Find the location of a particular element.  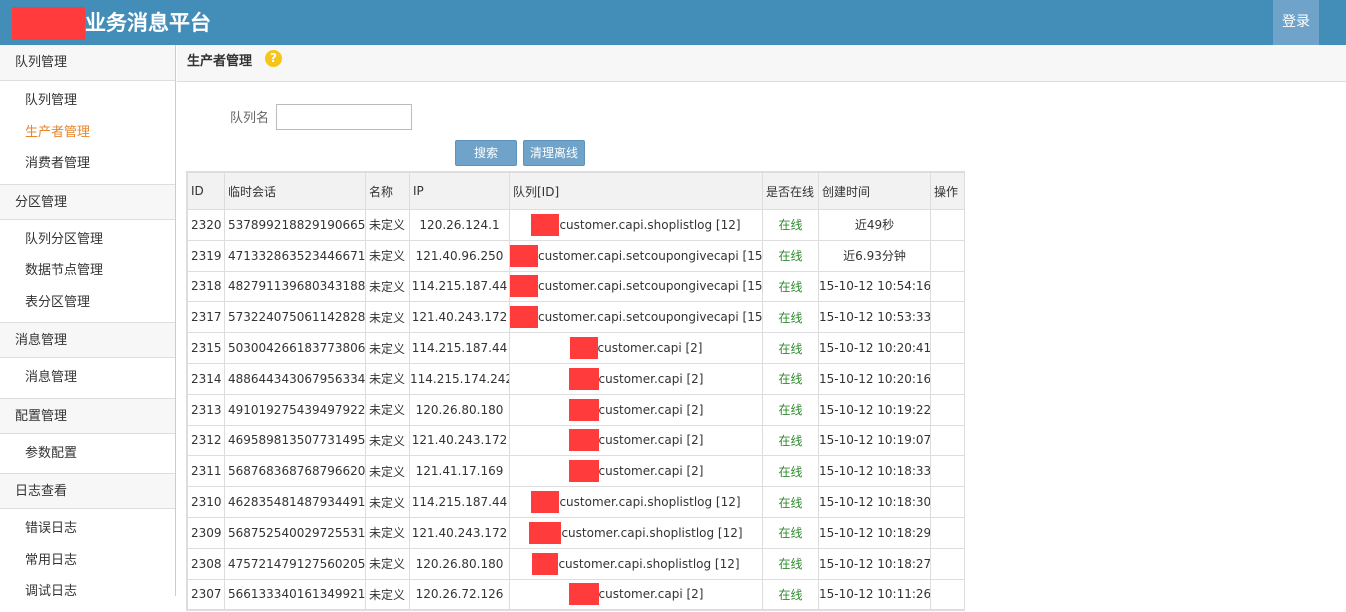

queue-name: customer.capi.shoplistlog [12] is located at coordinates (636, 502).